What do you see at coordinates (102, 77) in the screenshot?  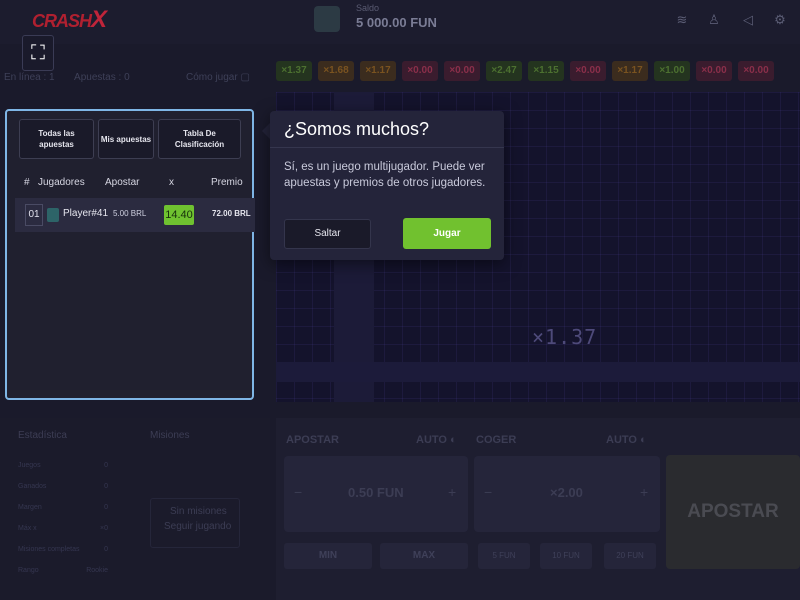 I see `bets-count: Apuestas : 0` at bounding box center [102, 77].